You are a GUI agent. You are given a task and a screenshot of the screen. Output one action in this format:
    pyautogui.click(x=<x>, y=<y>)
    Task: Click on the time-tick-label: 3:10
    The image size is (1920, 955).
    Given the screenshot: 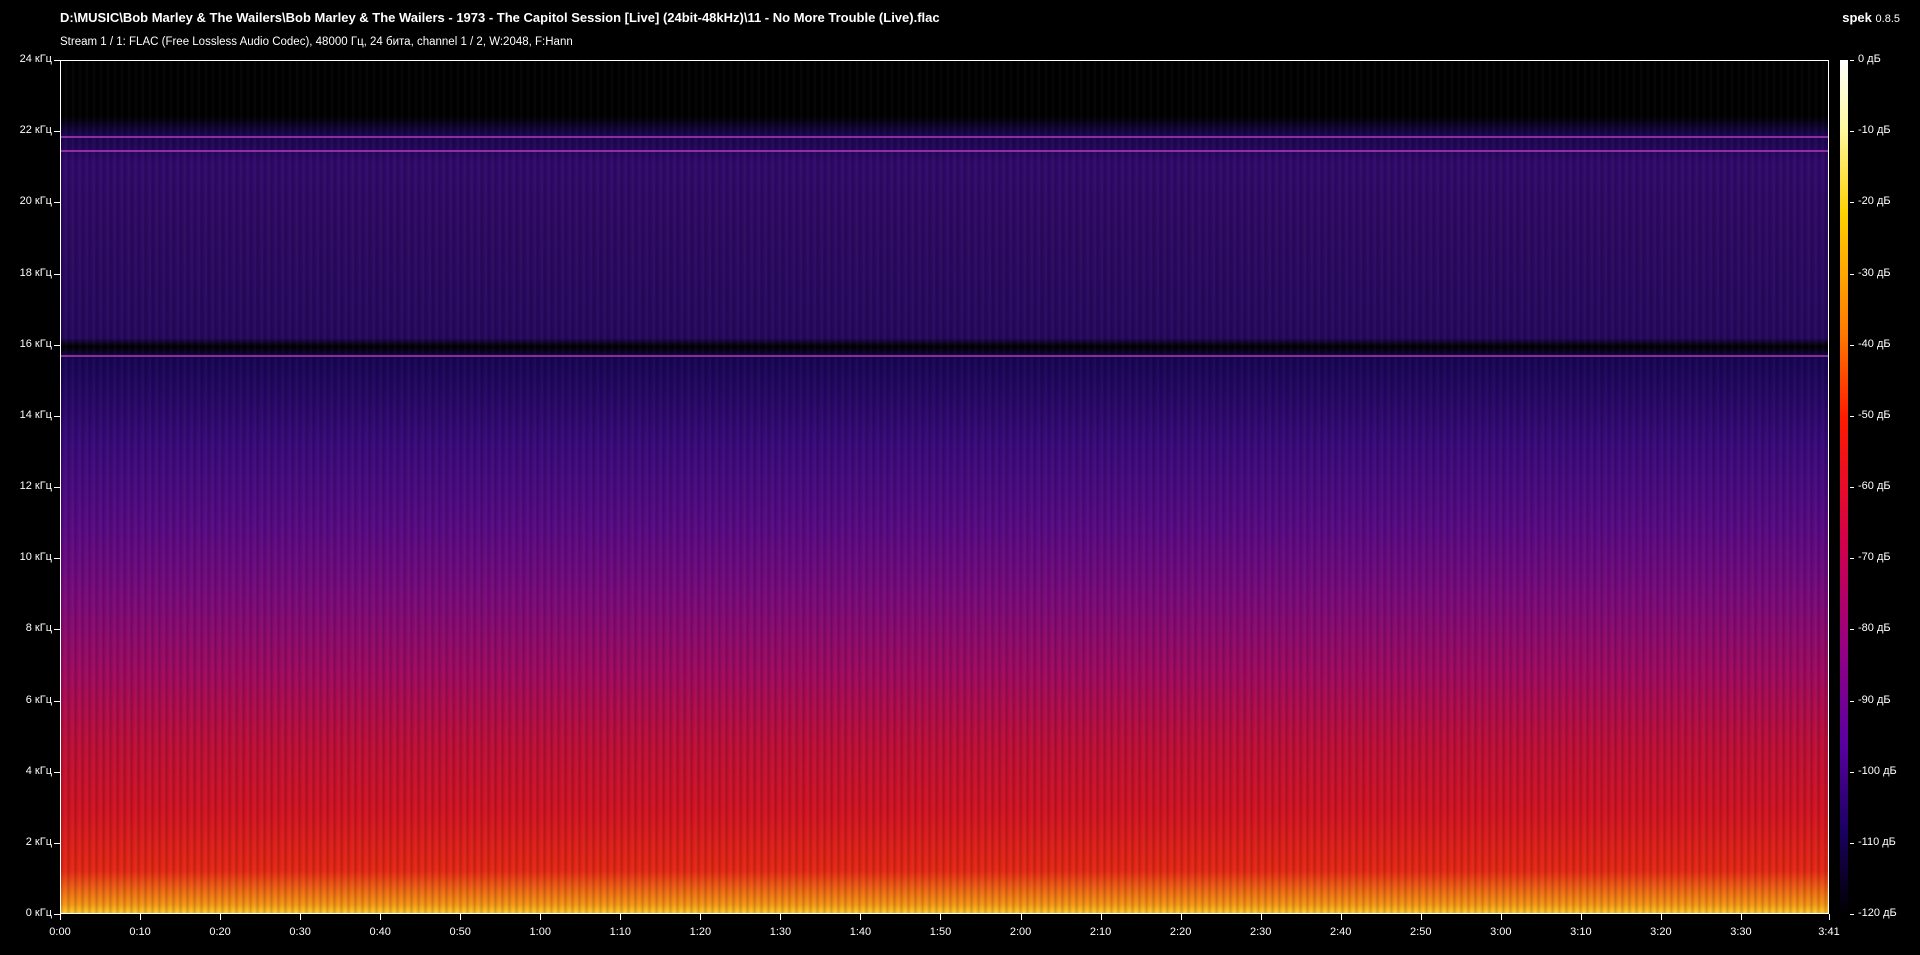 What is the action you would take?
    pyautogui.click(x=1581, y=932)
    